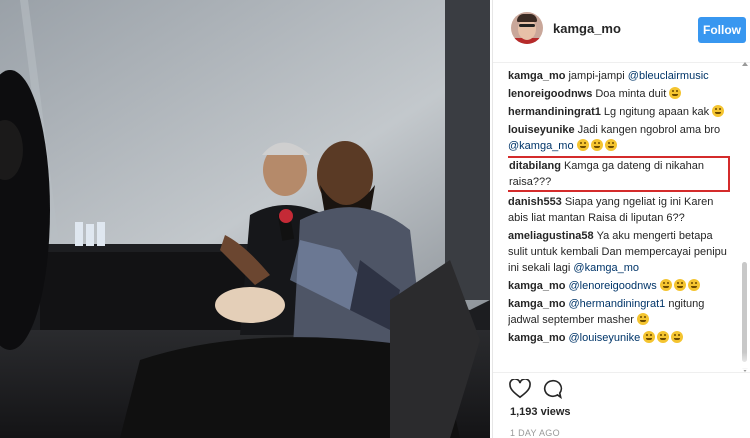 This screenshot has width=750, height=438. What do you see at coordinates (527, 28) in the screenshot?
I see `avatar` at bounding box center [527, 28].